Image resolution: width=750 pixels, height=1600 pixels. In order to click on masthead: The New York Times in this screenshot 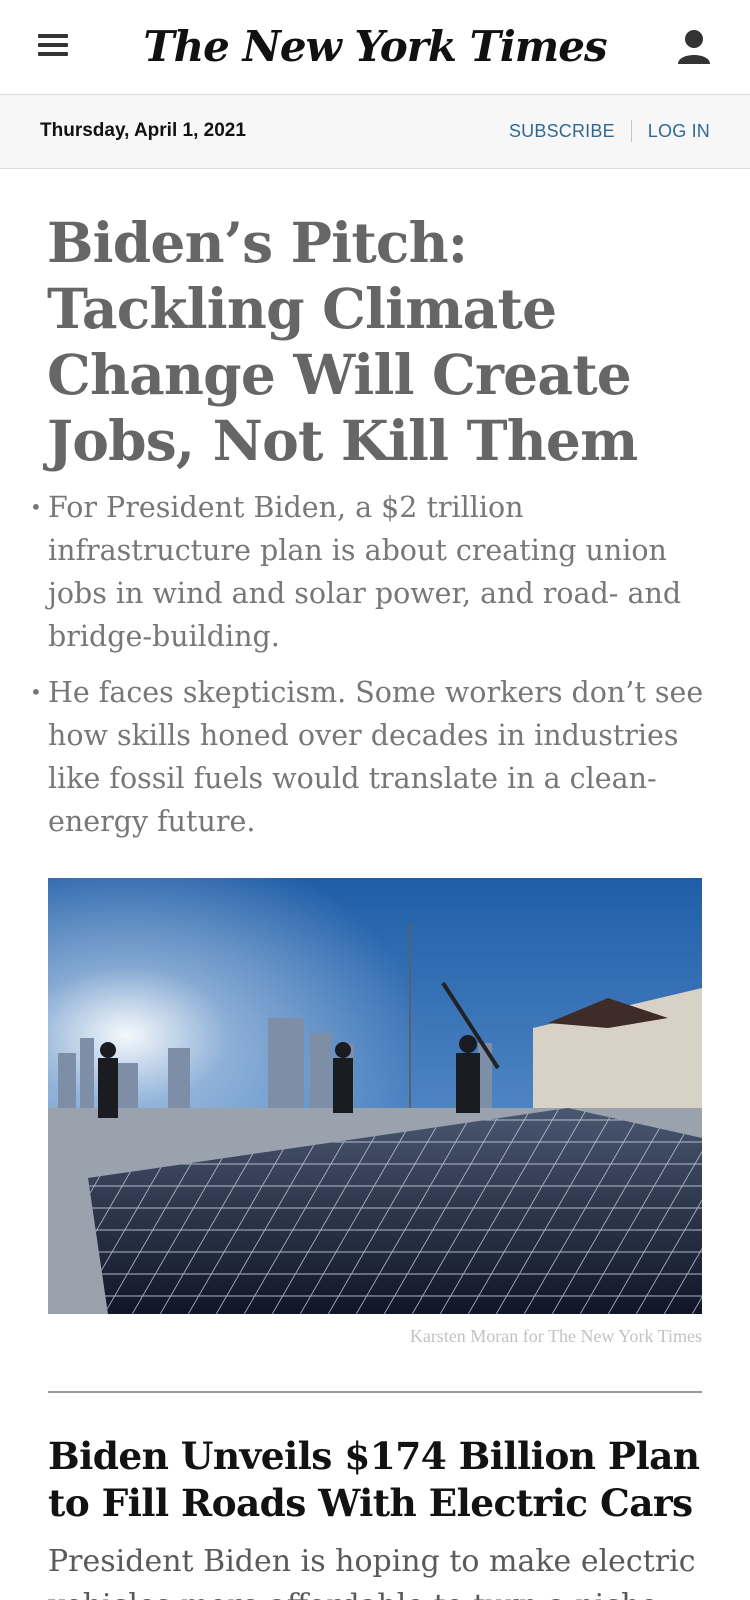, I will do `click(375, 47)`.